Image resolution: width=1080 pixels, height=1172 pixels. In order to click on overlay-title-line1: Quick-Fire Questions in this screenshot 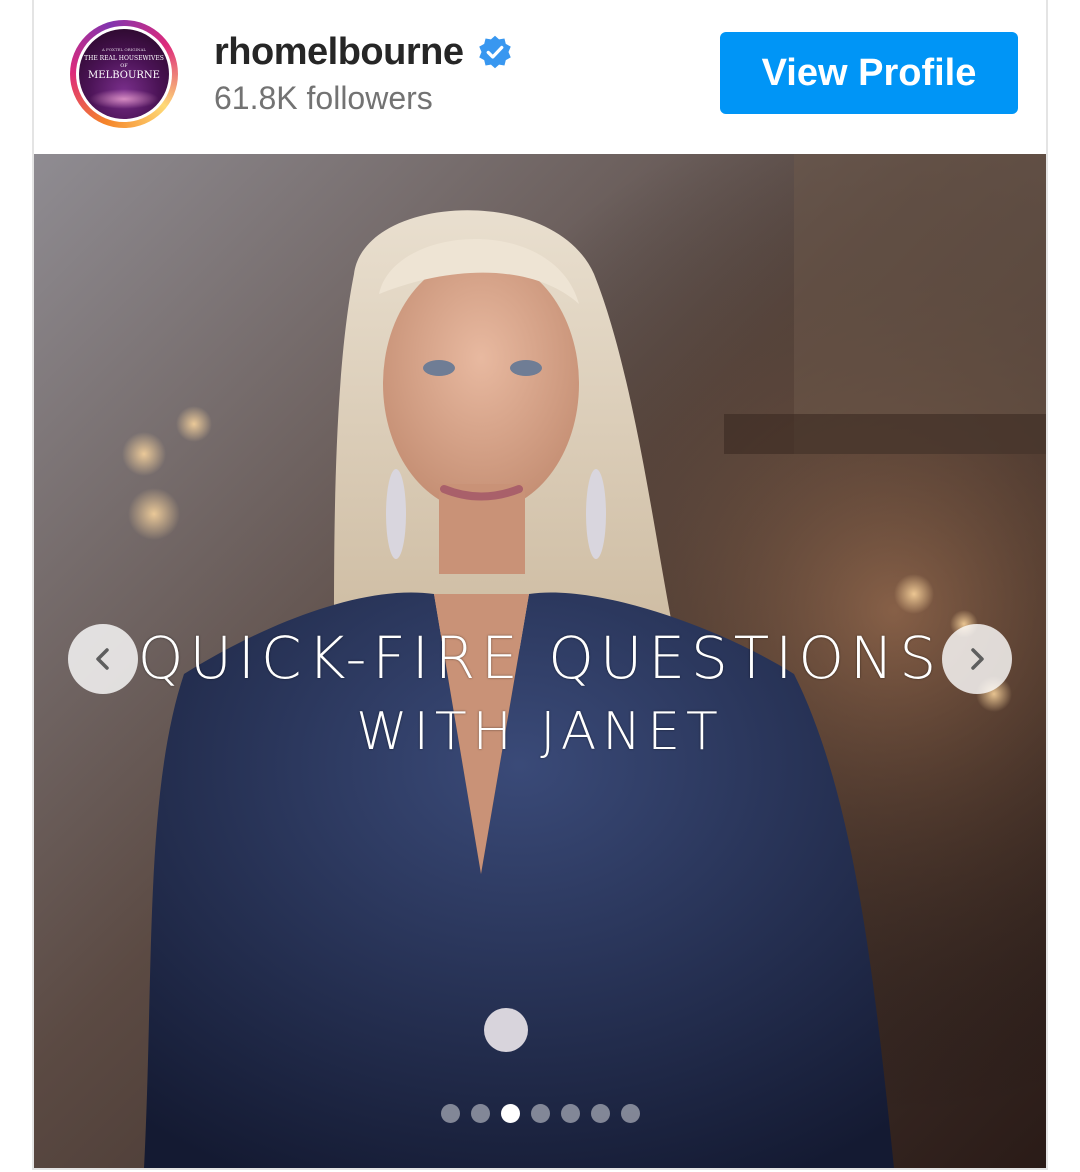, I will do `click(540, 658)`.